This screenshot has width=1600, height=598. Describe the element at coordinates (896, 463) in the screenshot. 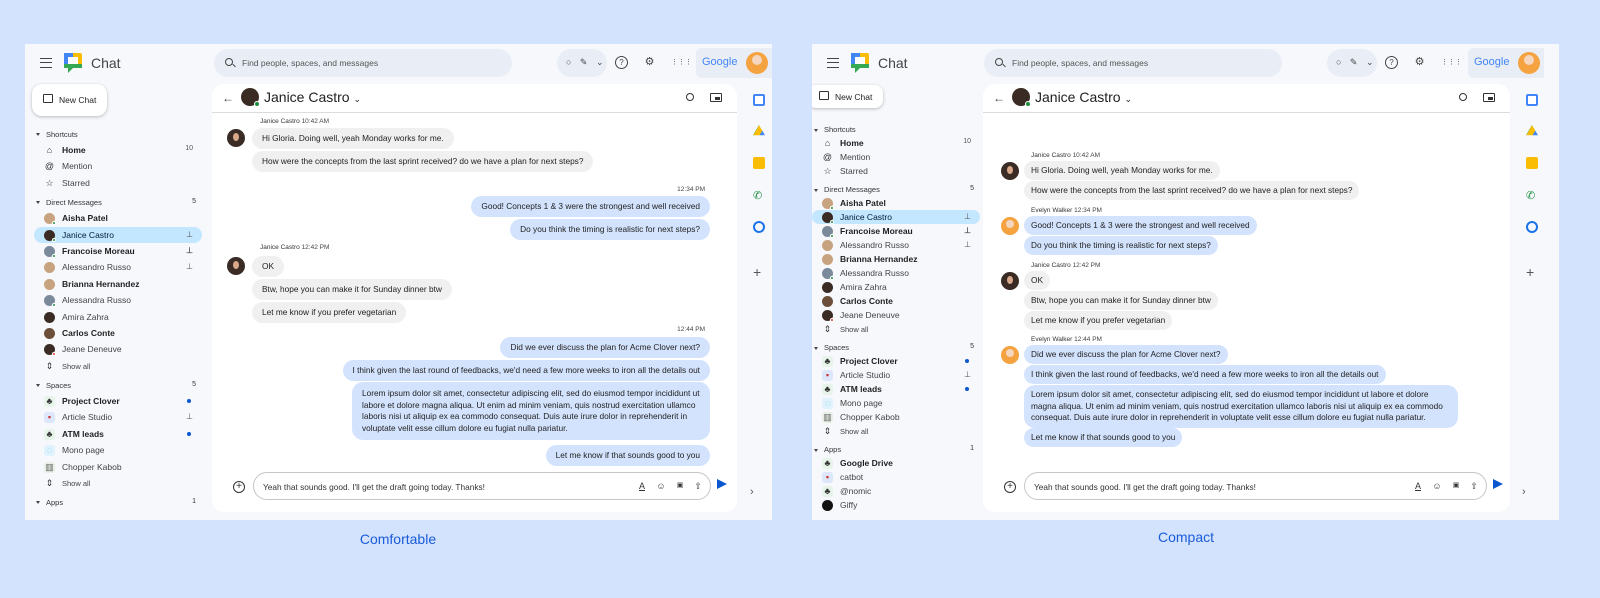

I see `app-google-drive: ♣ Google Drive` at that location.